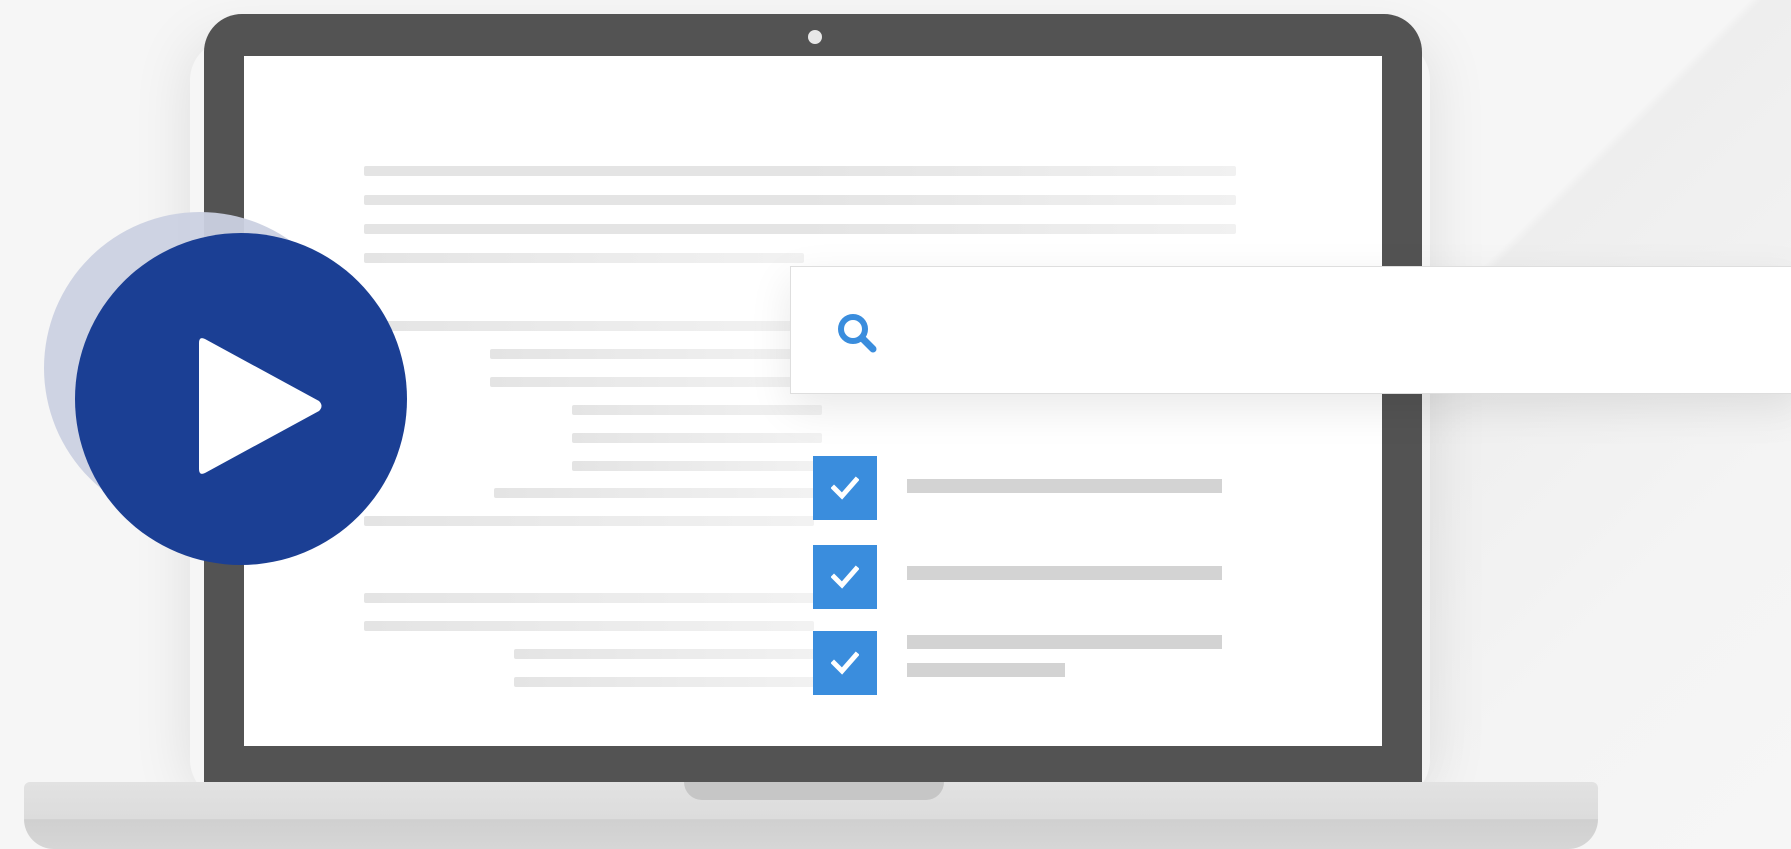 This screenshot has height=849, width=1791. I want to click on play-icon, so click(260, 406).